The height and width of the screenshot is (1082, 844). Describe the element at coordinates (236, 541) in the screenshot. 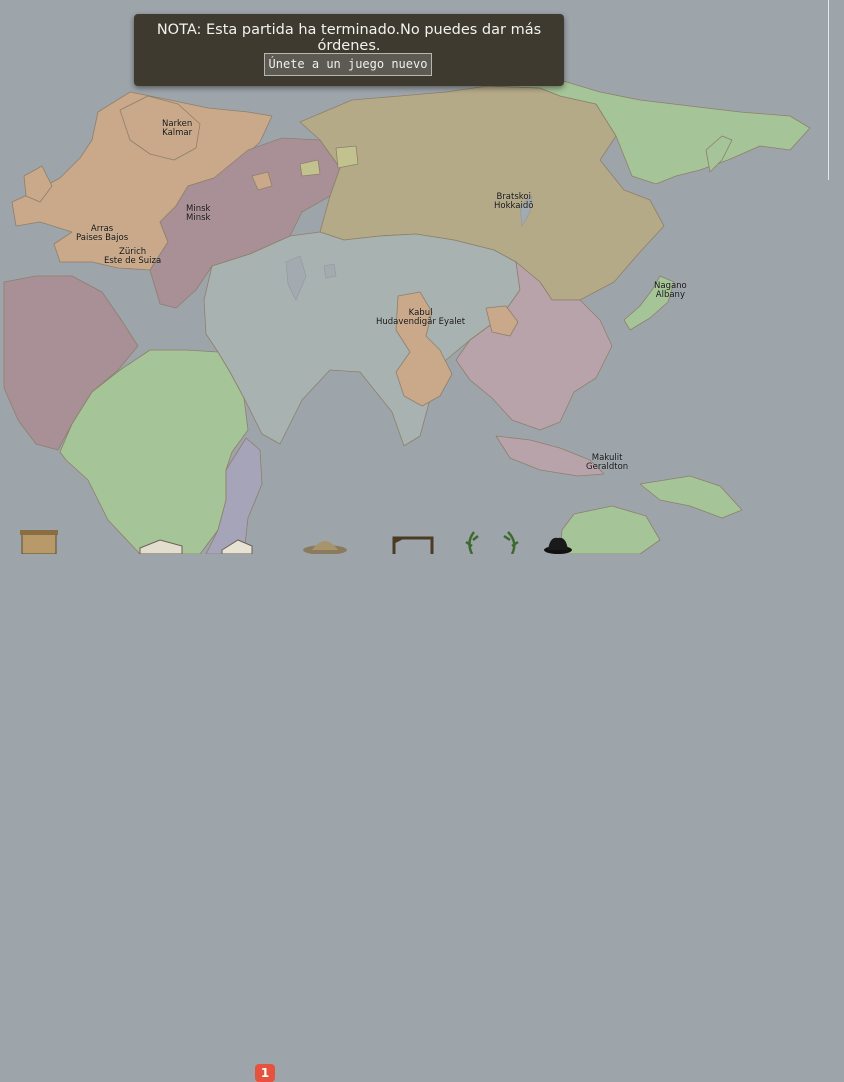

I see `letter-icon` at that location.